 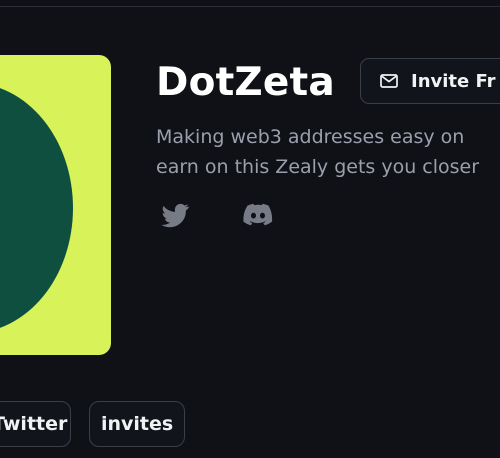 I want to click on tag-invites: invites, so click(x=137, y=424).